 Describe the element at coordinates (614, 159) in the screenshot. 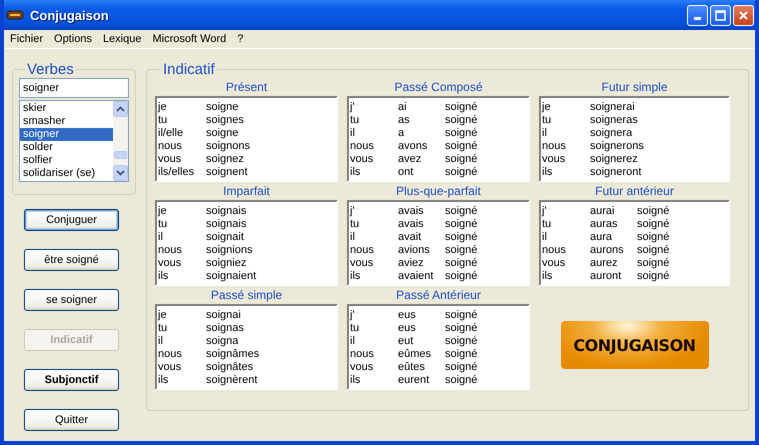

I see `table-cell: soignerez` at that location.